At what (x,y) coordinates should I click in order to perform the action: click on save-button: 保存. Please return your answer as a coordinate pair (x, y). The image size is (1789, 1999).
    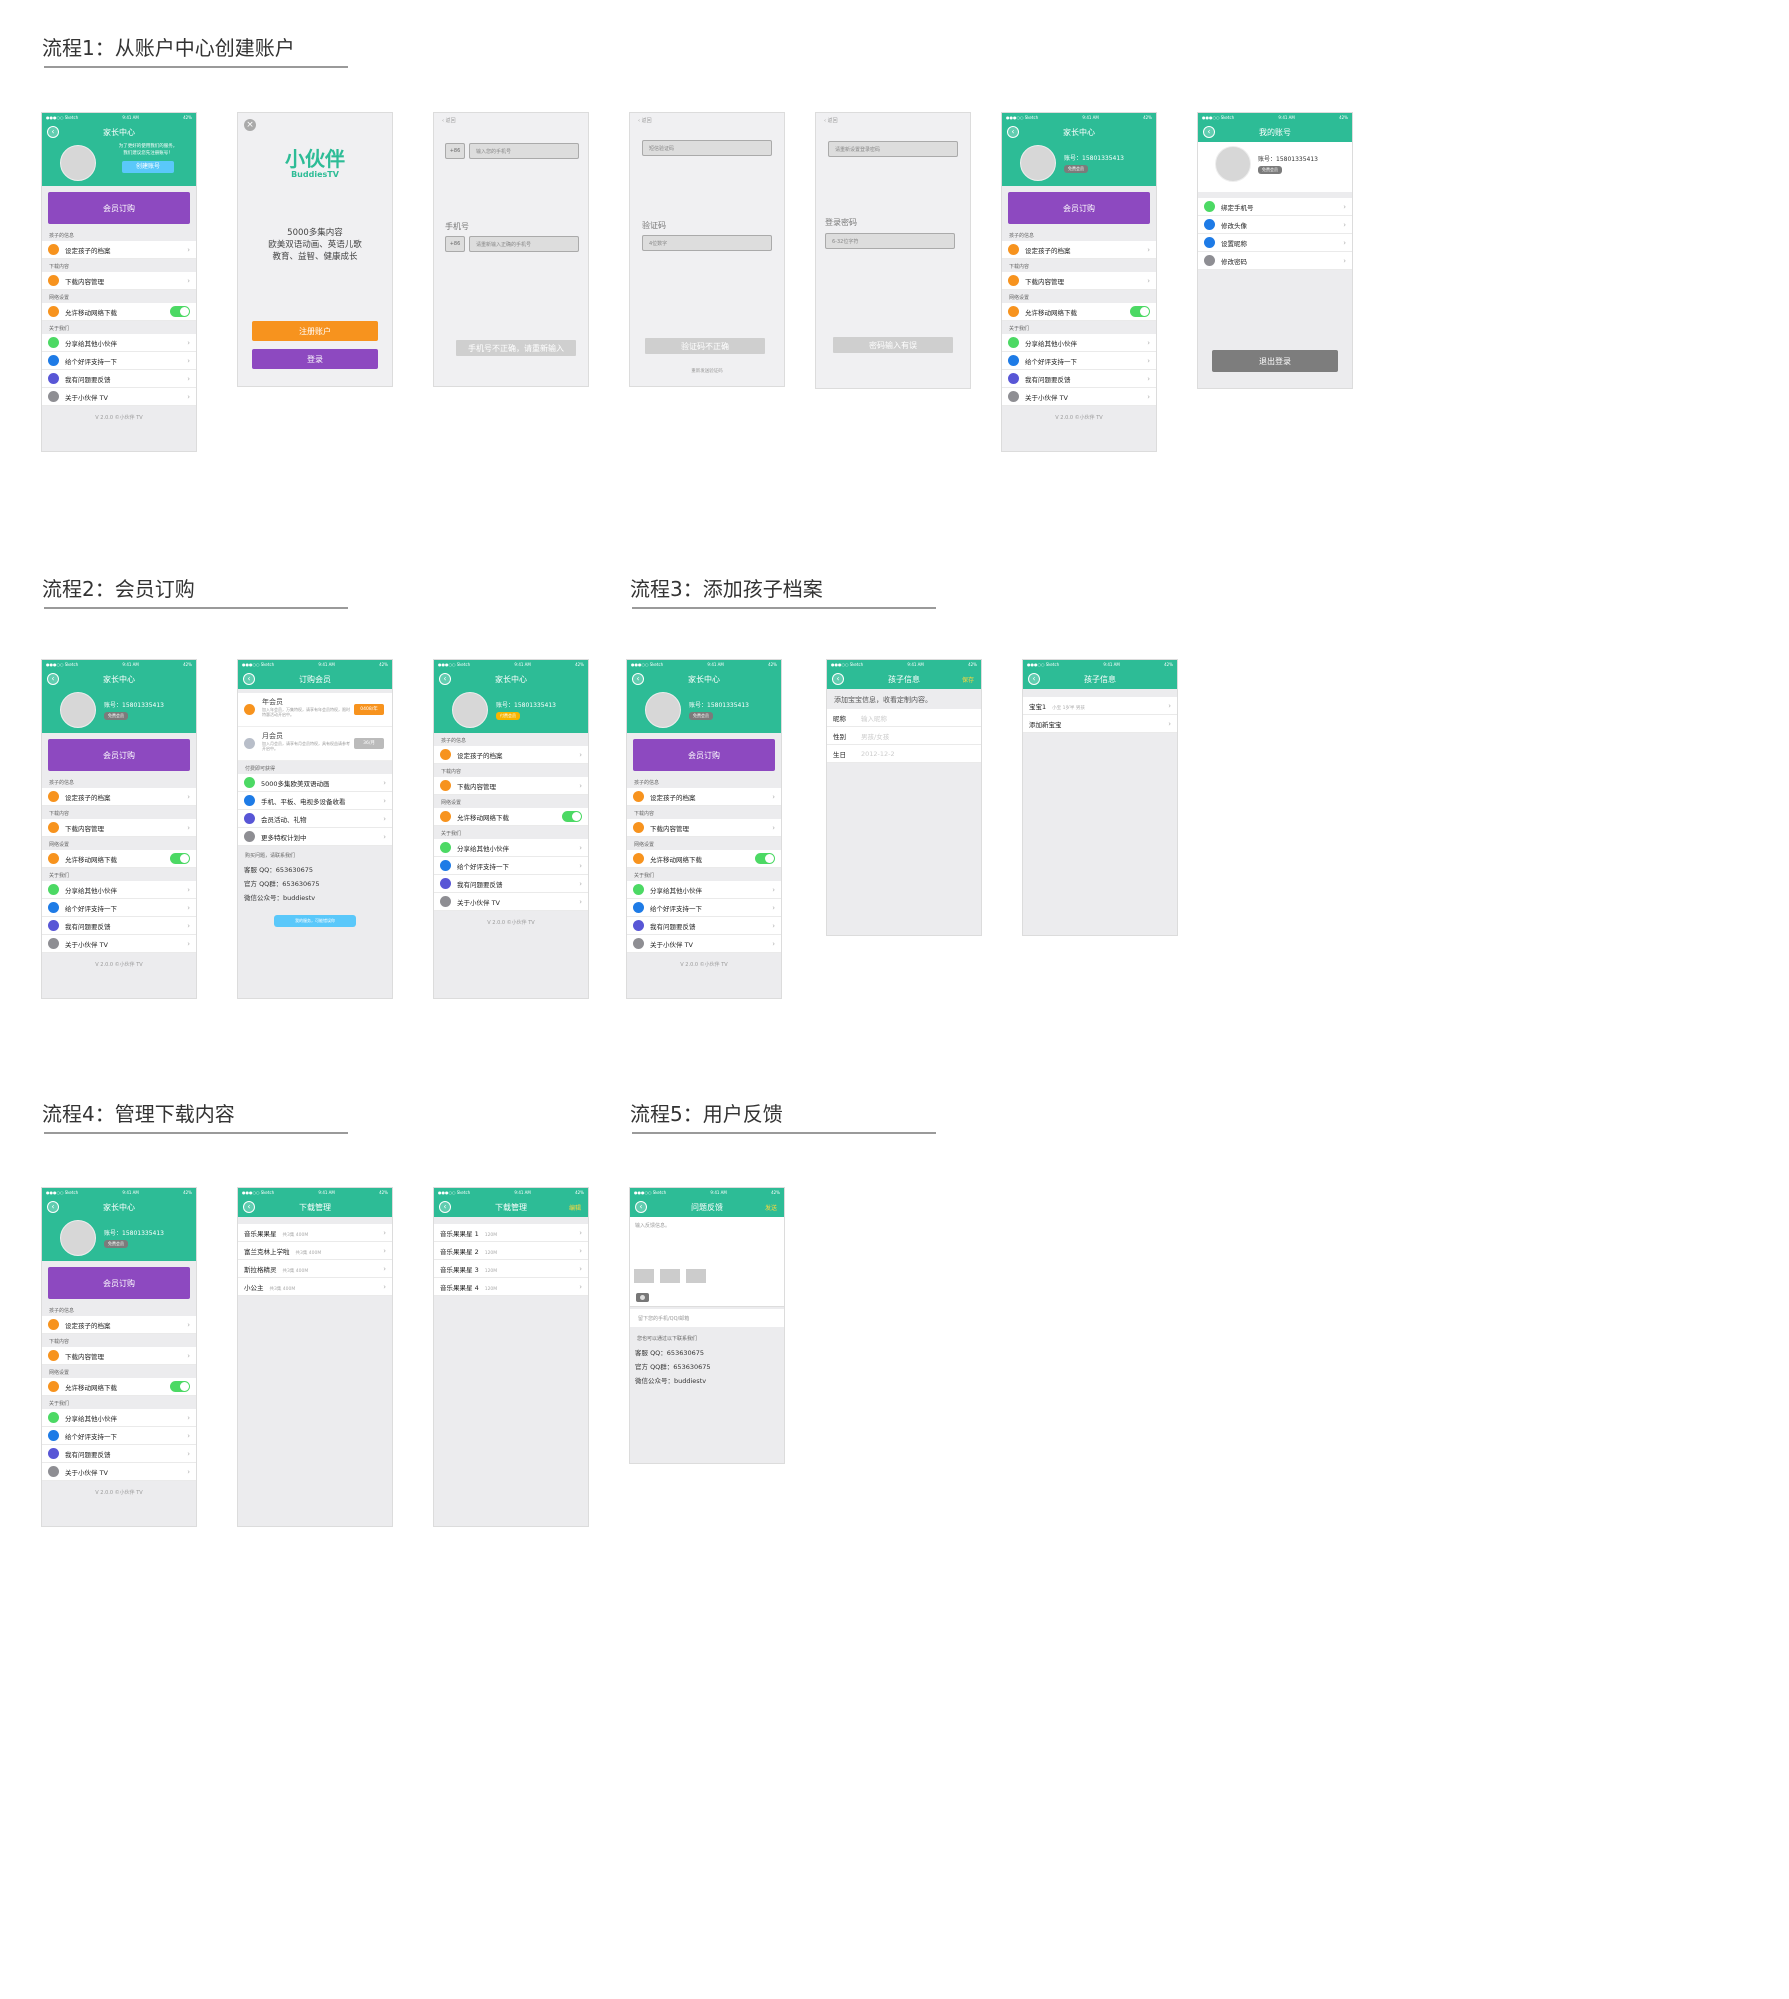
    Looking at the image, I should click on (968, 679).